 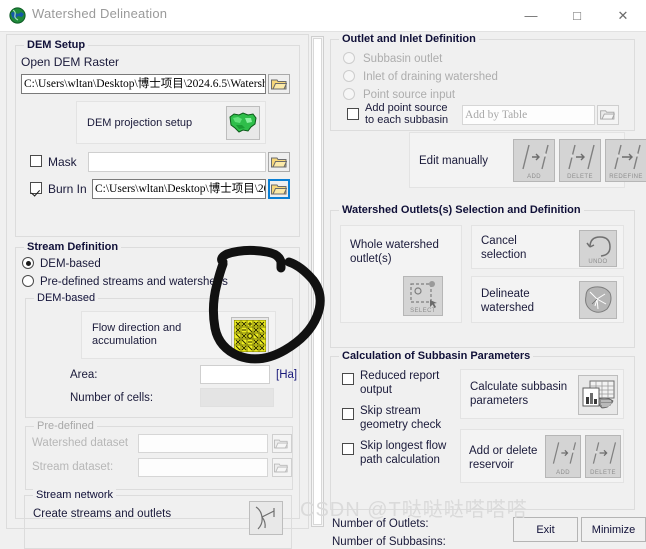 I want to click on dem-based-subgroup-label: DEM-based, so click(x=66, y=298).